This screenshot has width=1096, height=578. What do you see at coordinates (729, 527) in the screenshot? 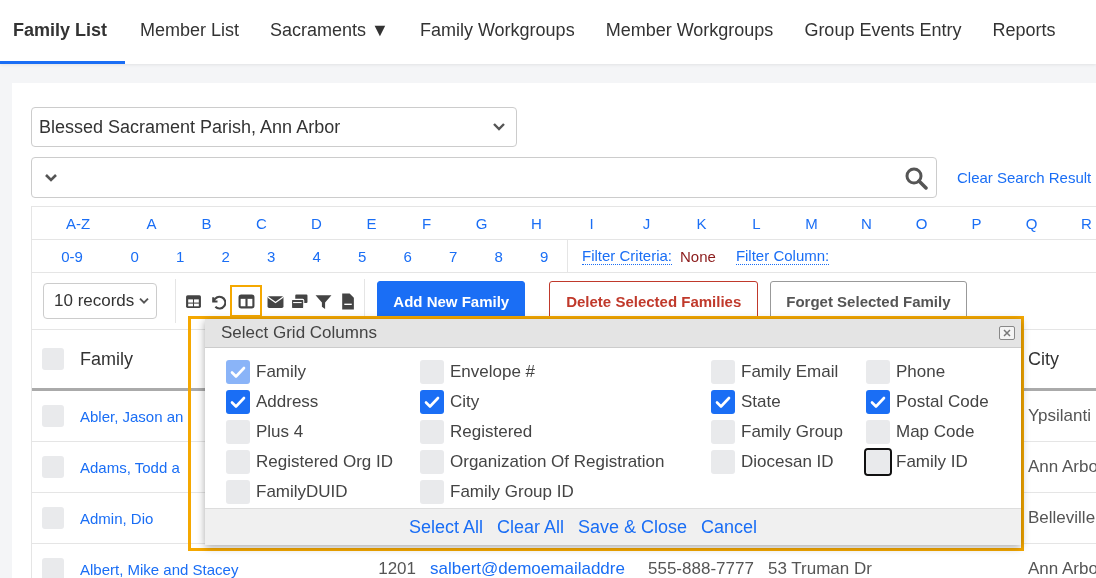
I see `dialog-link: Cancel` at bounding box center [729, 527].